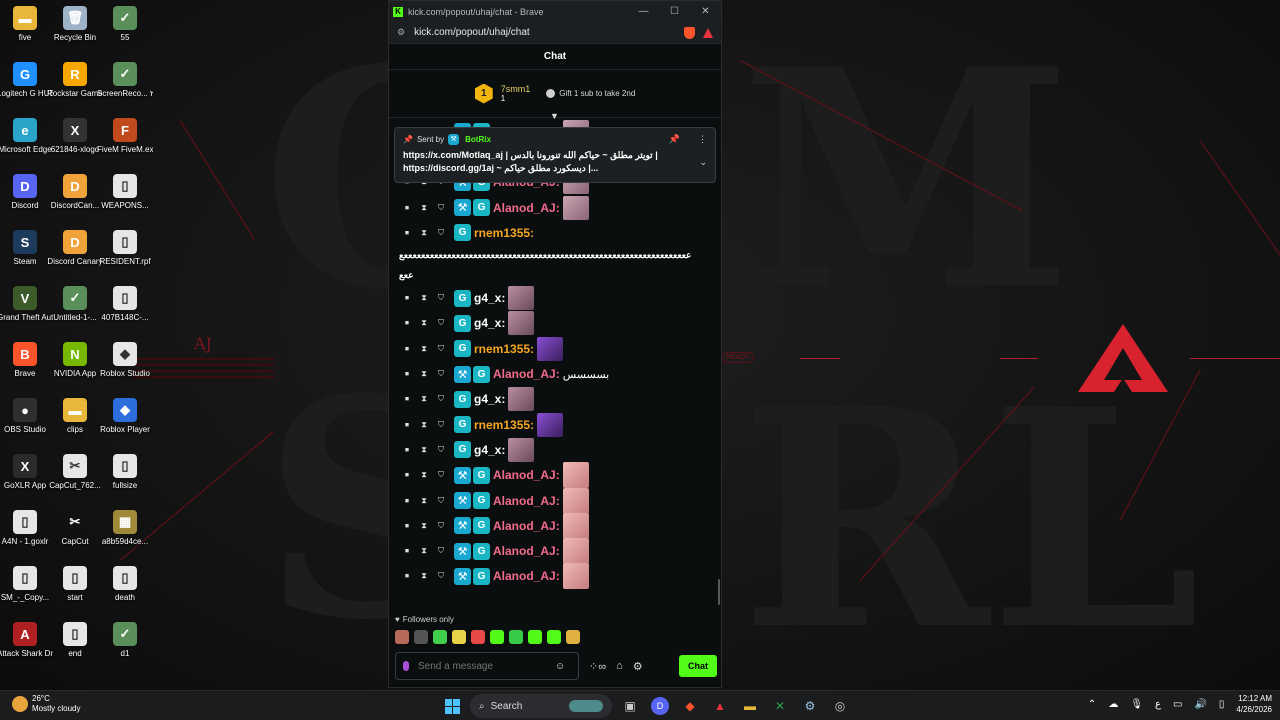 The image size is (1280, 720). Describe the element at coordinates (75, 416) in the screenshot. I see `desktop-icon: ▬ clips` at that location.